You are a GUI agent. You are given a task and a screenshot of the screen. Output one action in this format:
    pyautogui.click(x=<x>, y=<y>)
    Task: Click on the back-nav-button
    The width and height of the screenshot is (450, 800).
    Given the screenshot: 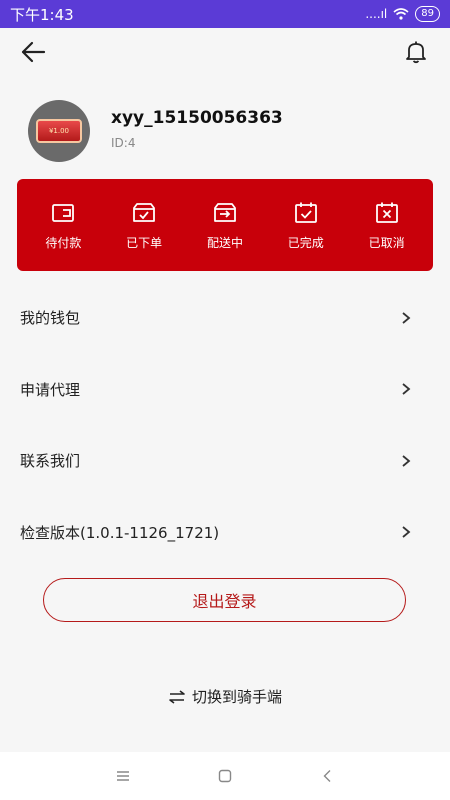 What is the action you would take?
    pyautogui.click(x=327, y=776)
    